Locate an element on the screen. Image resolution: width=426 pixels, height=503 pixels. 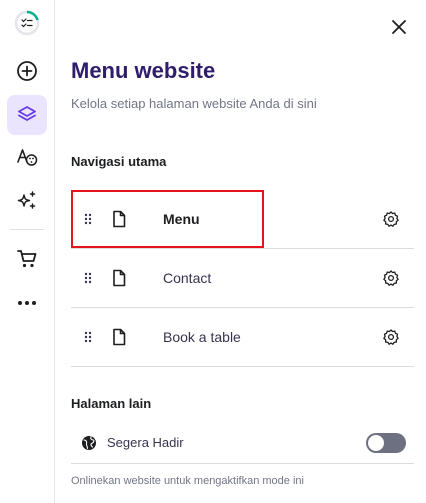
more-icon is located at coordinates (27, 303).